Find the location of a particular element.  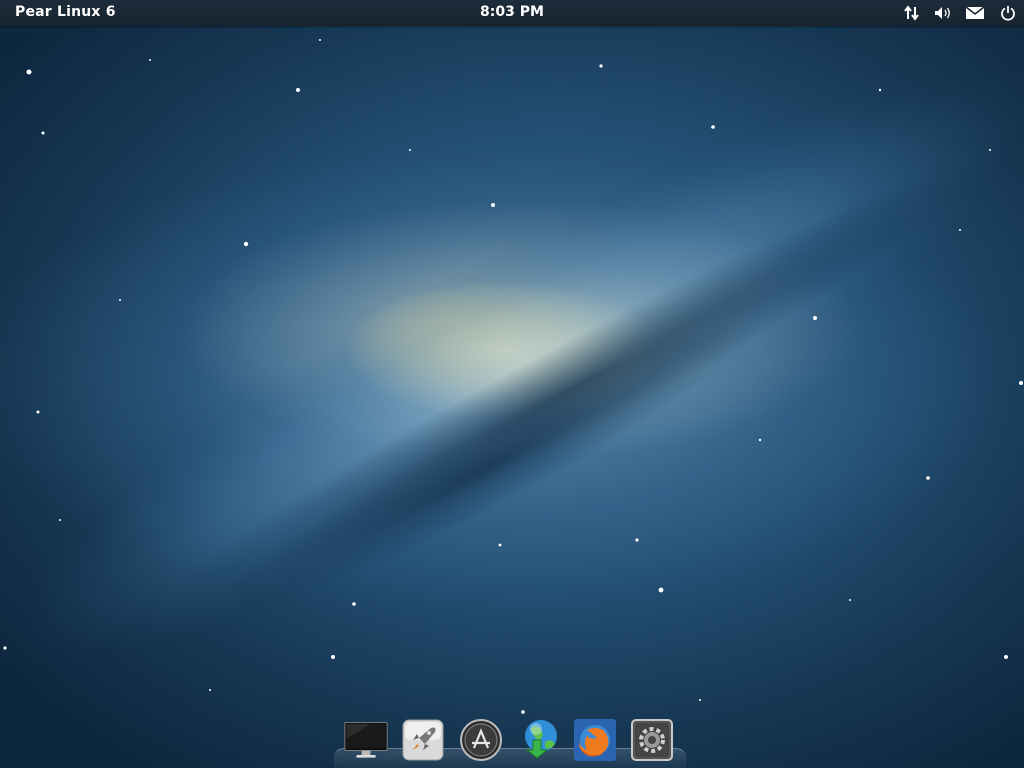

power-icon is located at coordinates (1008, 13).